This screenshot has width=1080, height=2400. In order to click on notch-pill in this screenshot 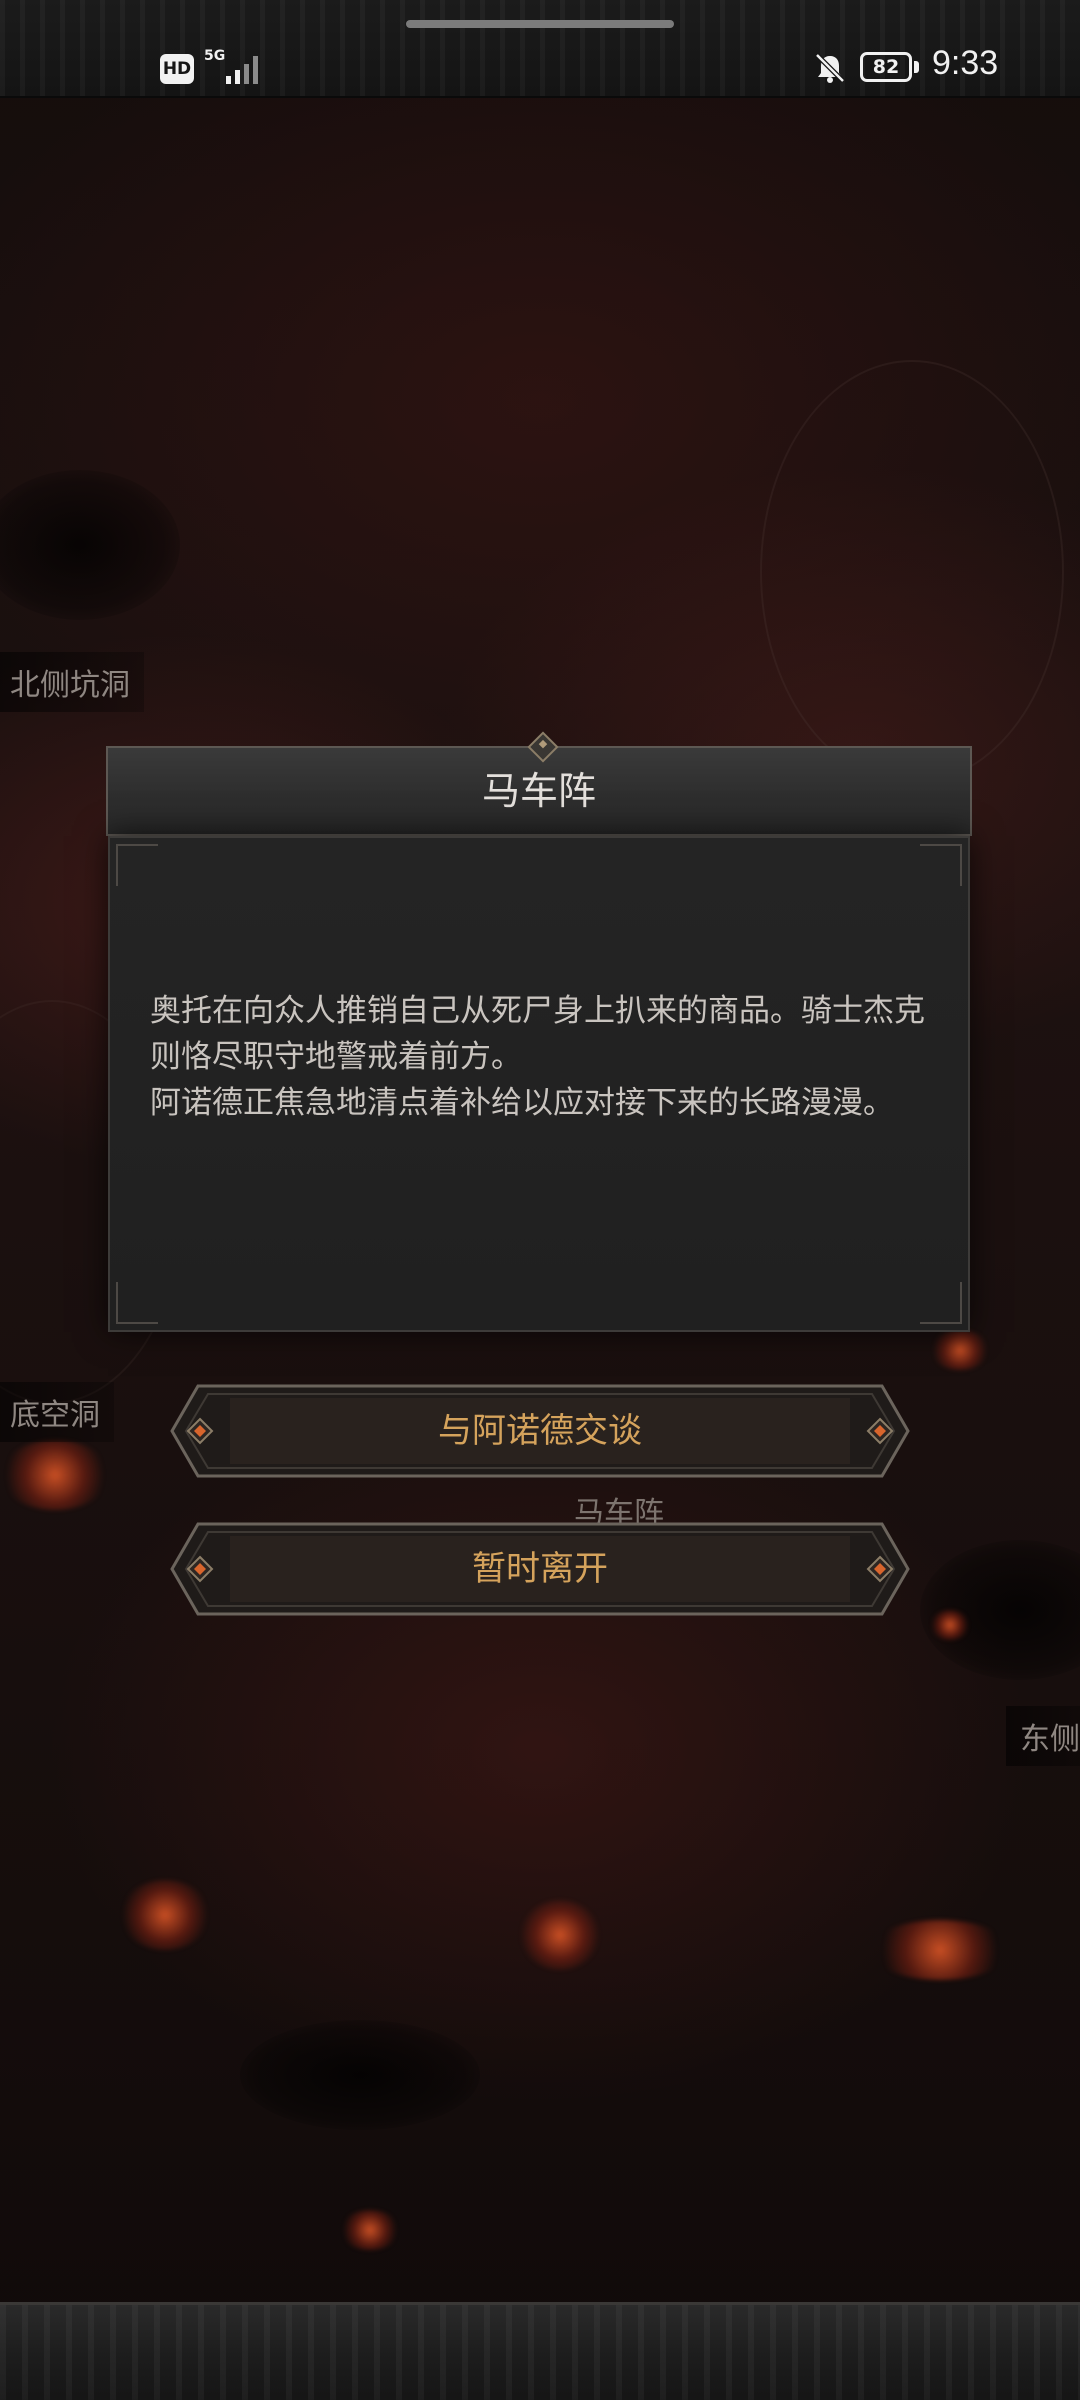, I will do `click(540, 24)`.